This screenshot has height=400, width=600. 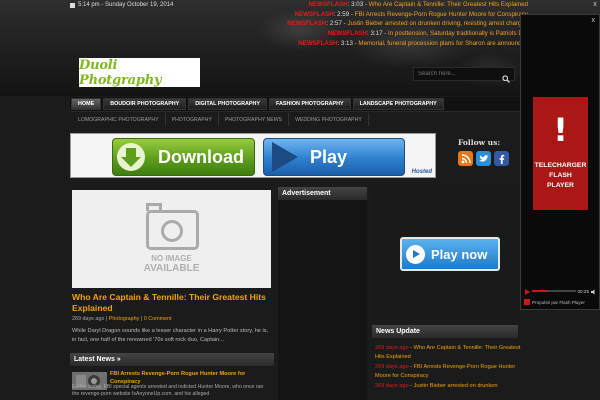 I want to click on follow-us: Follow us:, so click(x=483, y=152).